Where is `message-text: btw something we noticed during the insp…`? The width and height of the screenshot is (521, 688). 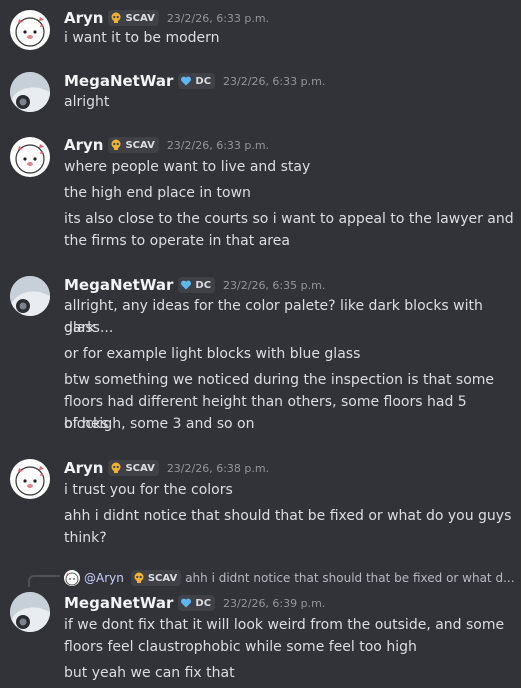
message-text: btw something we noticed during the insp… is located at coordinates (279, 380).